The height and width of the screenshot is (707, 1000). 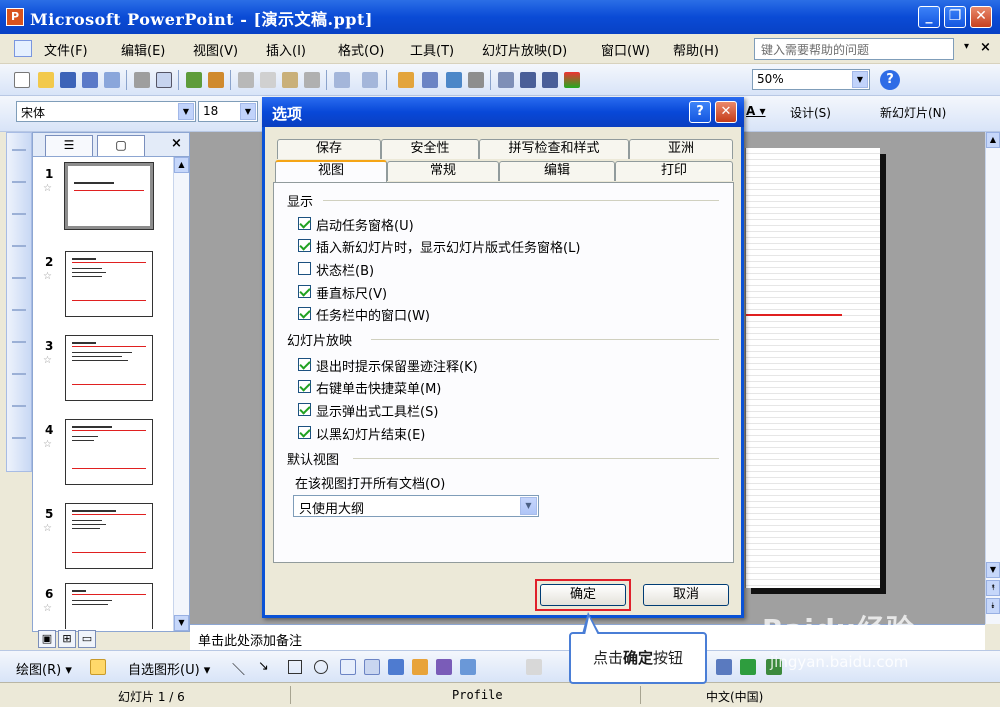 What do you see at coordinates (696, 49) in the screenshot?
I see `menu-help: 帮助(H)` at bounding box center [696, 49].